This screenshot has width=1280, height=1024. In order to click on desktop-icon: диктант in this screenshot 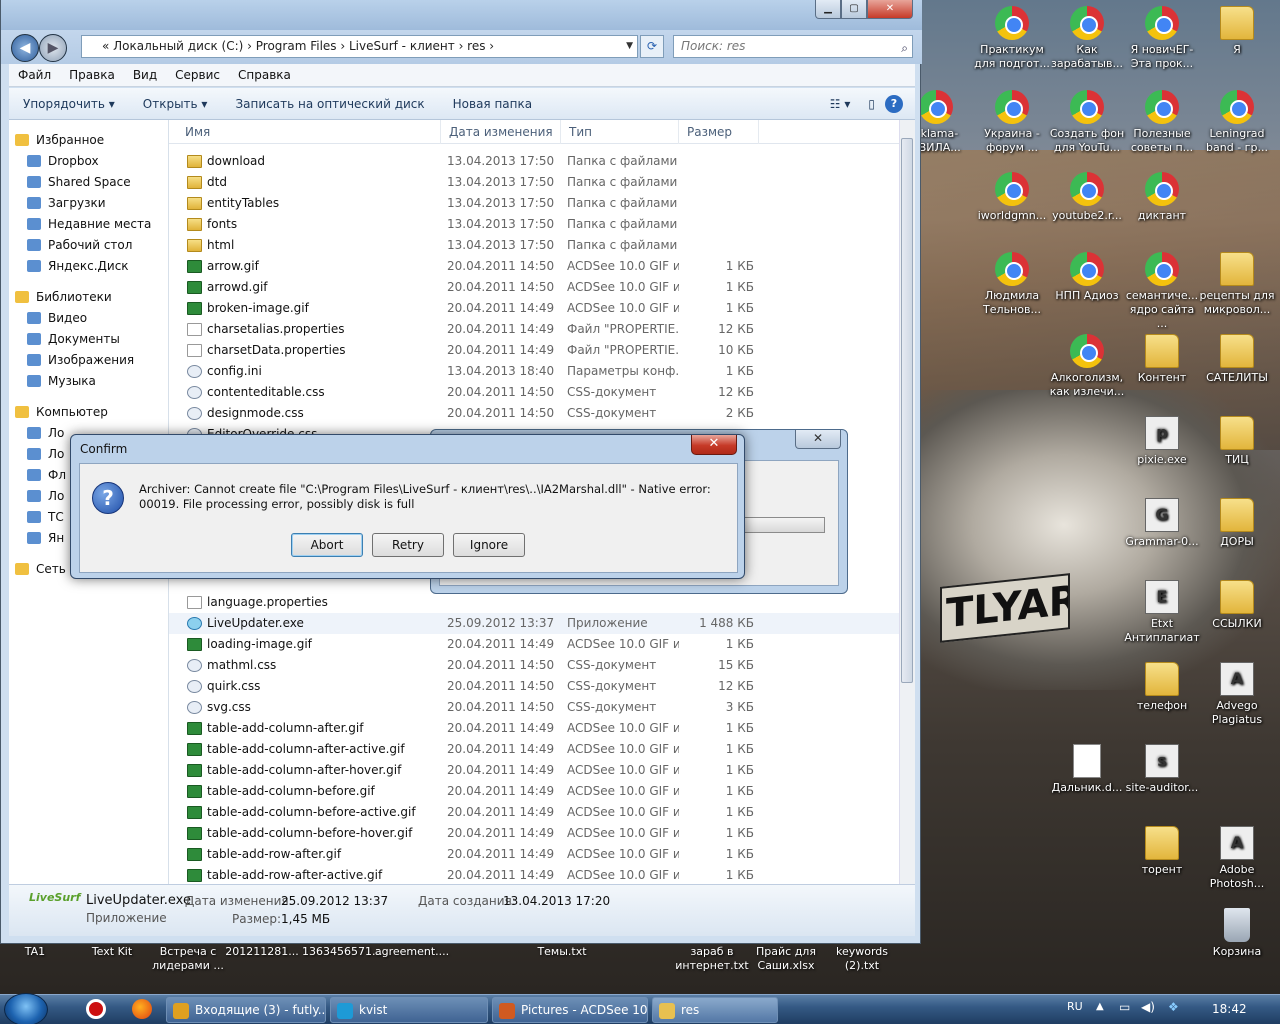, I will do `click(1162, 197)`.